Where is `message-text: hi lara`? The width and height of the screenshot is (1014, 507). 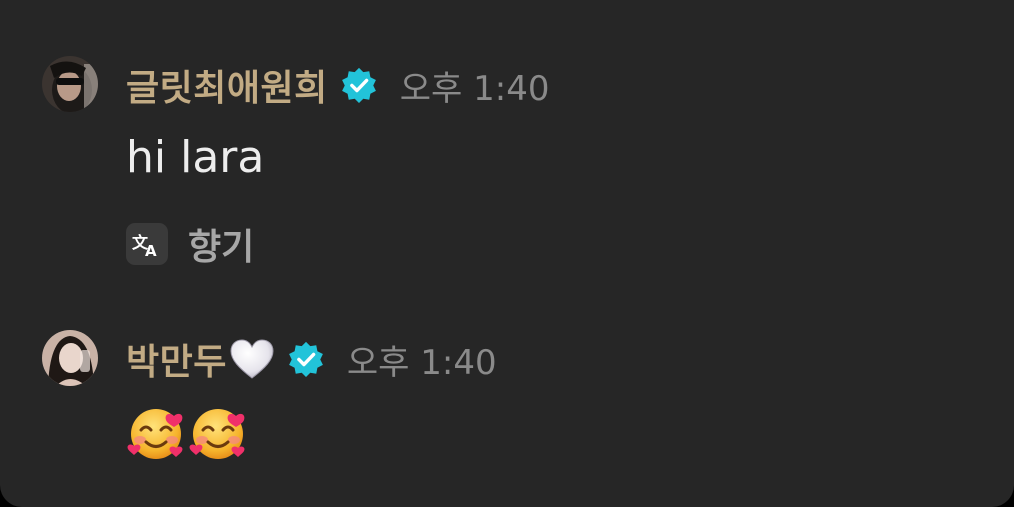
message-text: hi lara is located at coordinates (195, 157).